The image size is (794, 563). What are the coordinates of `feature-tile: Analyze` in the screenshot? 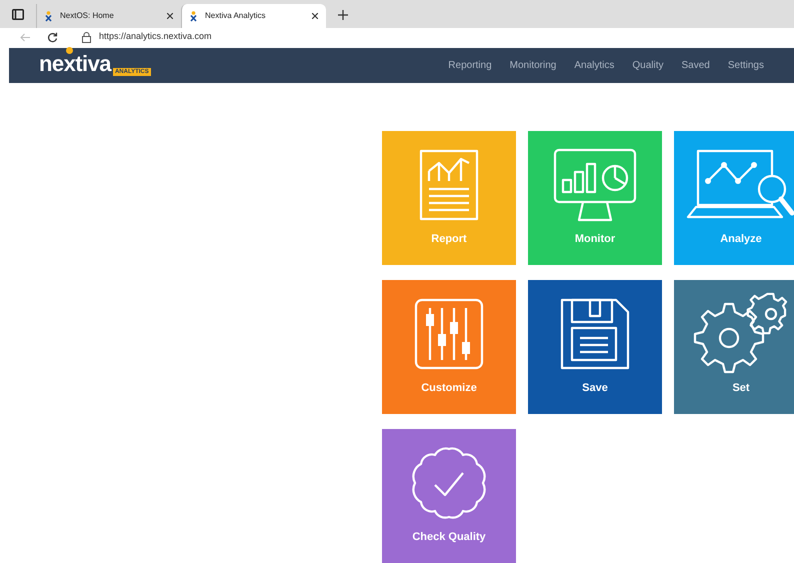 It's located at (734, 198).